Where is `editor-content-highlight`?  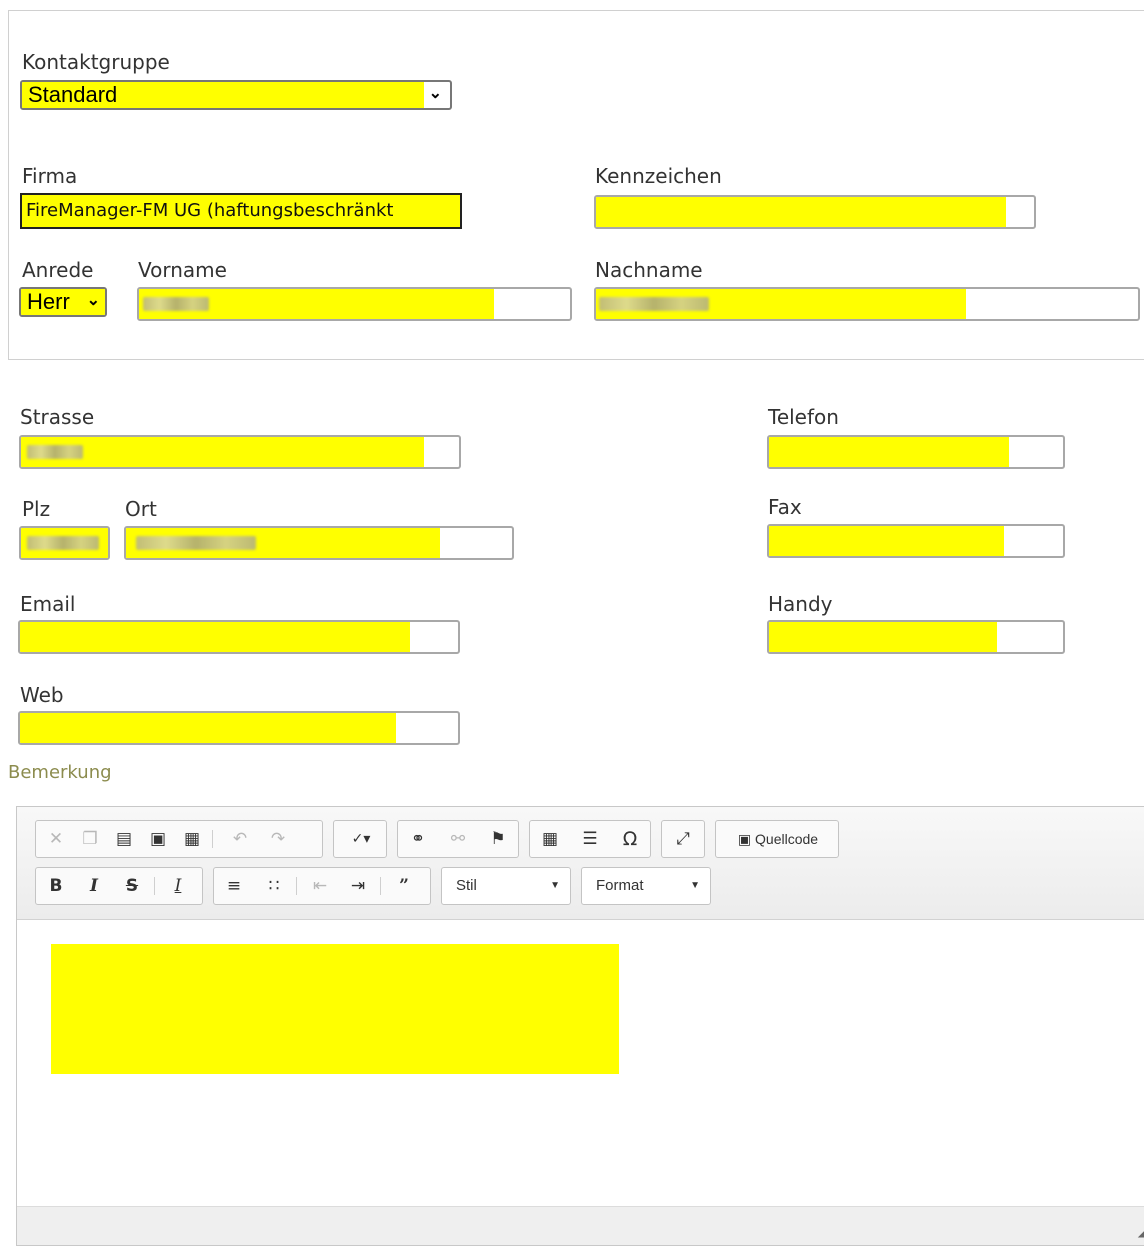 editor-content-highlight is located at coordinates (335, 1009).